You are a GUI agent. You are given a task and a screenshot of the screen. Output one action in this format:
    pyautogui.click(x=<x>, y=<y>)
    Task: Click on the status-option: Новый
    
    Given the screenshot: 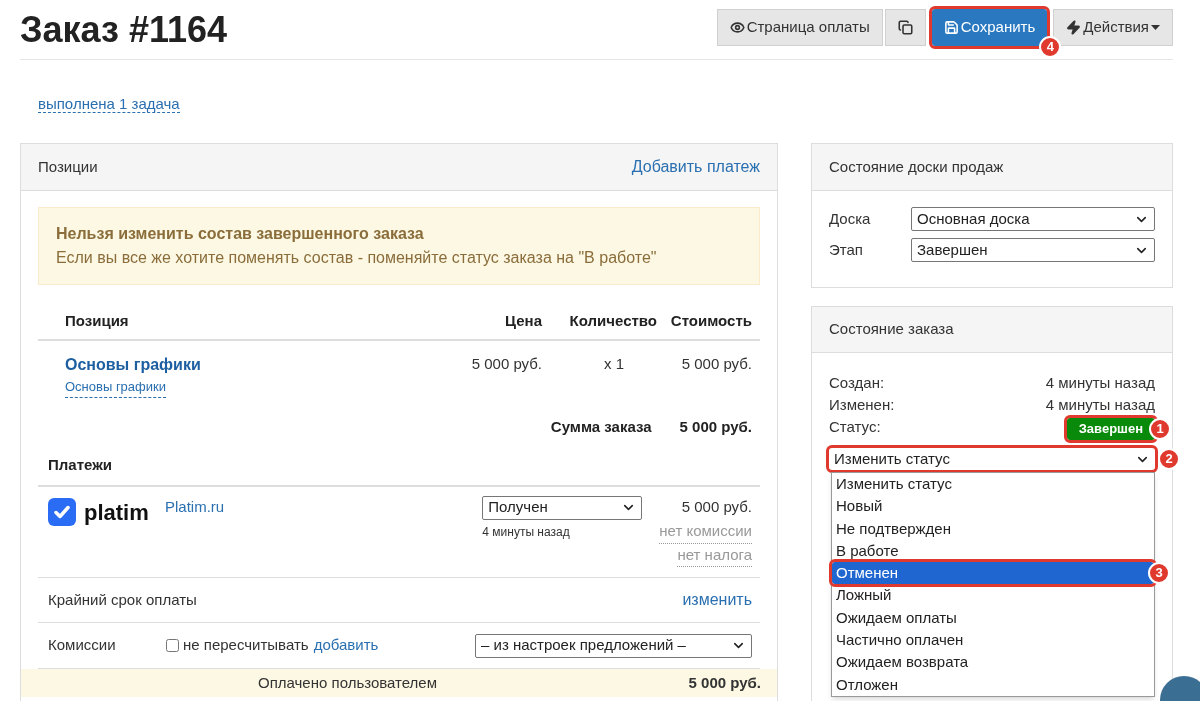 What is the action you would take?
    pyautogui.click(x=993, y=506)
    